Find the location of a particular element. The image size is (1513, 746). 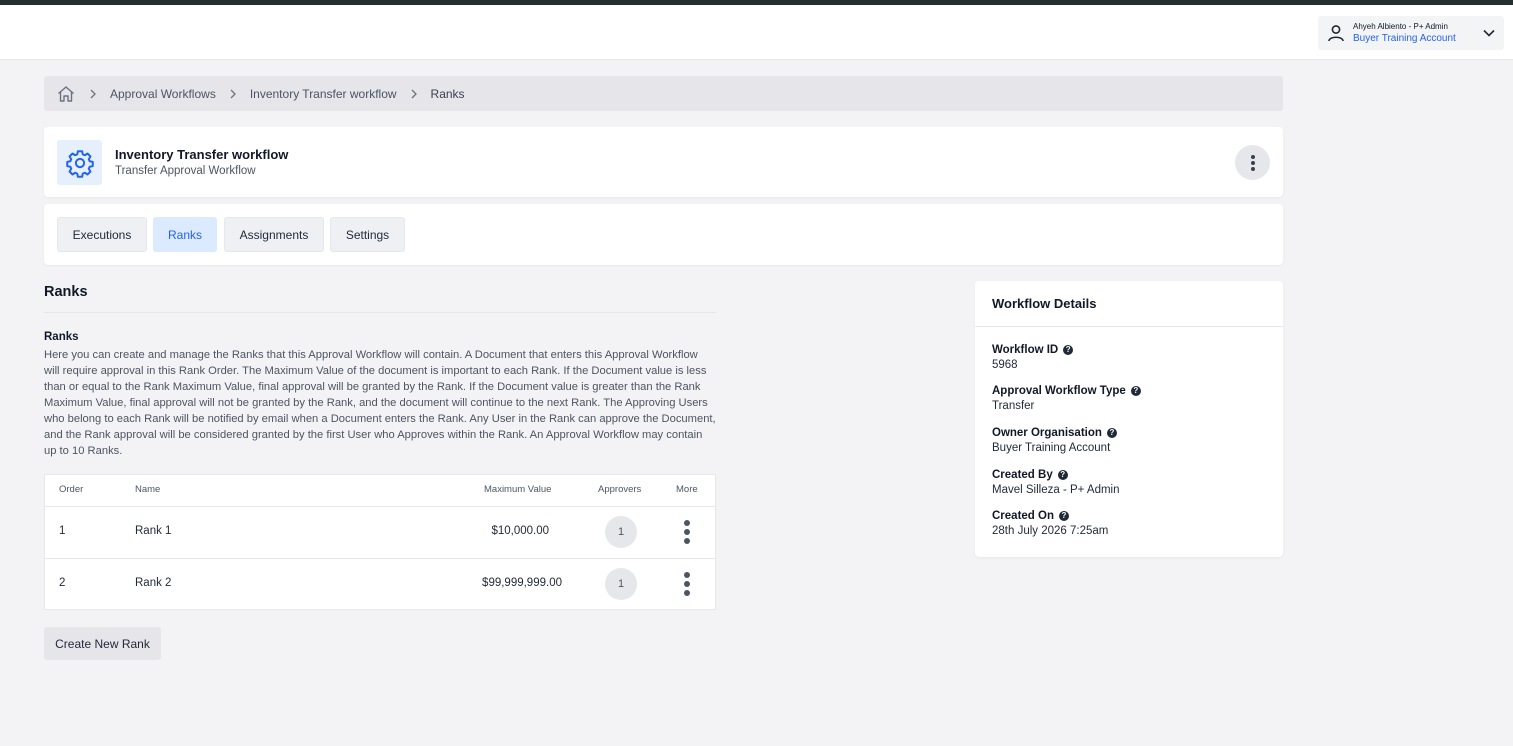

details-title: Workflow Details is located at coordinates (1044, 303).